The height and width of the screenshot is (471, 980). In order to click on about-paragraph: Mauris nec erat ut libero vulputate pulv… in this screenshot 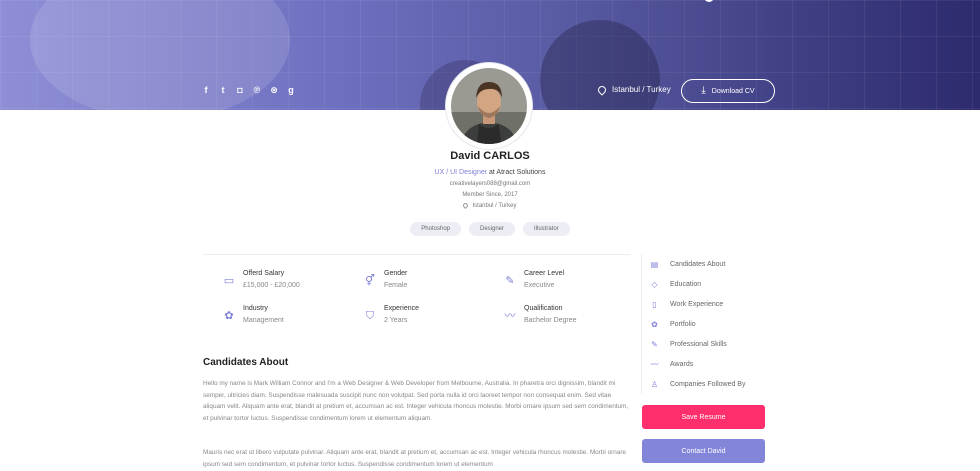, I will do `click(415, 458)`.